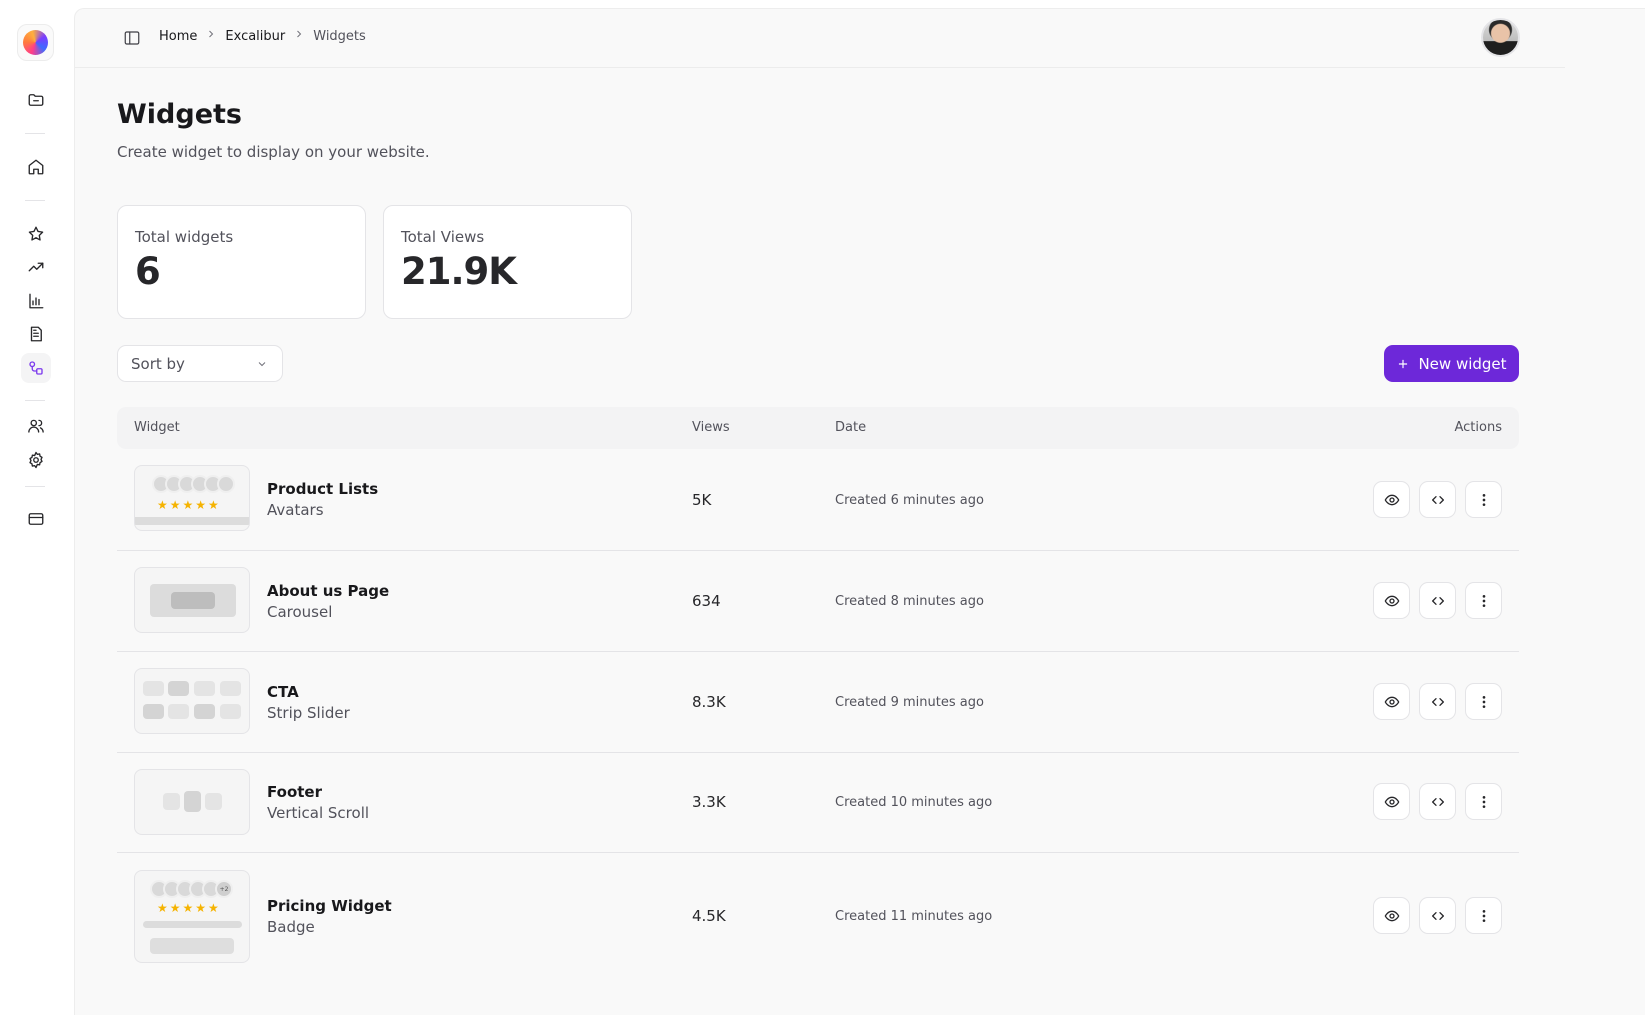  What do you see at coordinates (36, 167) in the screenshot?
I see `home-icon` at bounding box center [36, 167].